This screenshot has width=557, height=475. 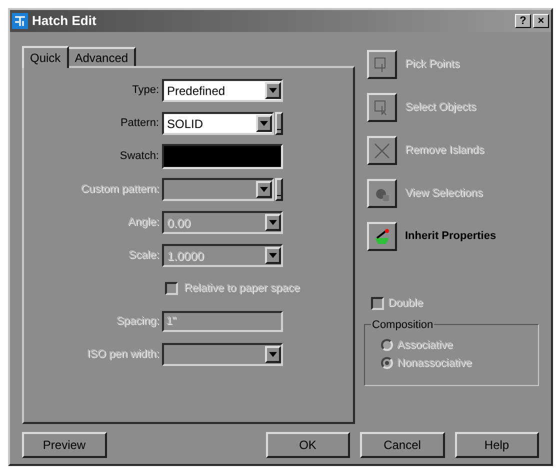 I want to click on field-label: Scale:, so click(x=143, y=256).